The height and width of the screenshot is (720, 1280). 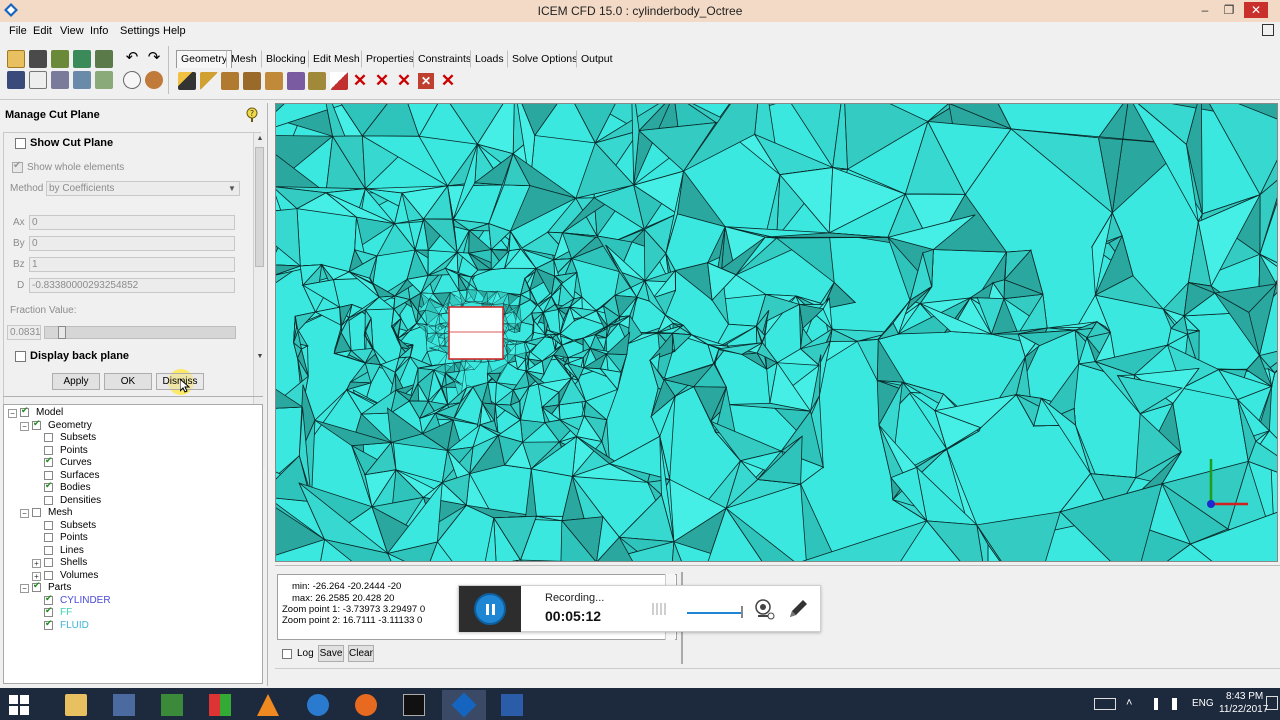 I want to click on delete-any-entity-icon: ✕, so click(x=448, y=80).